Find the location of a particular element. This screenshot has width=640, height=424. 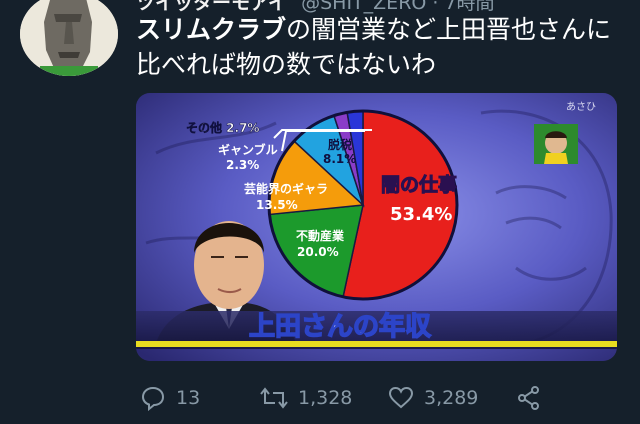

image-caption: 上田さんの年収 is located at coordinates (340, 326).